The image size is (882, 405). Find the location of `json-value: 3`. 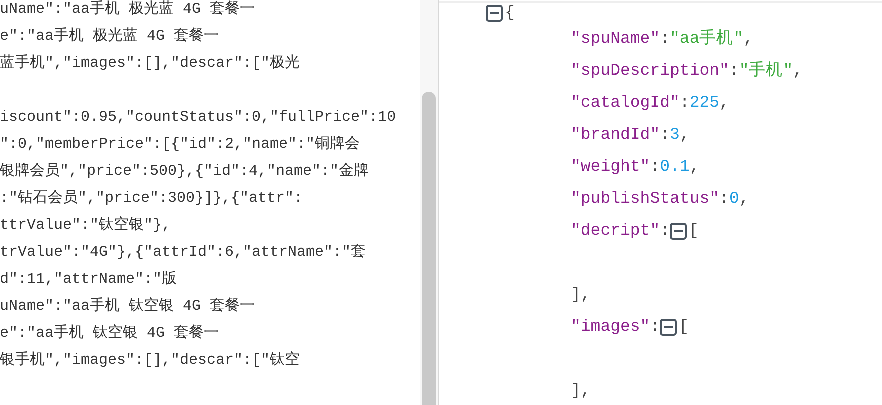

json-value: 3 is located at coordinates (675, 135).